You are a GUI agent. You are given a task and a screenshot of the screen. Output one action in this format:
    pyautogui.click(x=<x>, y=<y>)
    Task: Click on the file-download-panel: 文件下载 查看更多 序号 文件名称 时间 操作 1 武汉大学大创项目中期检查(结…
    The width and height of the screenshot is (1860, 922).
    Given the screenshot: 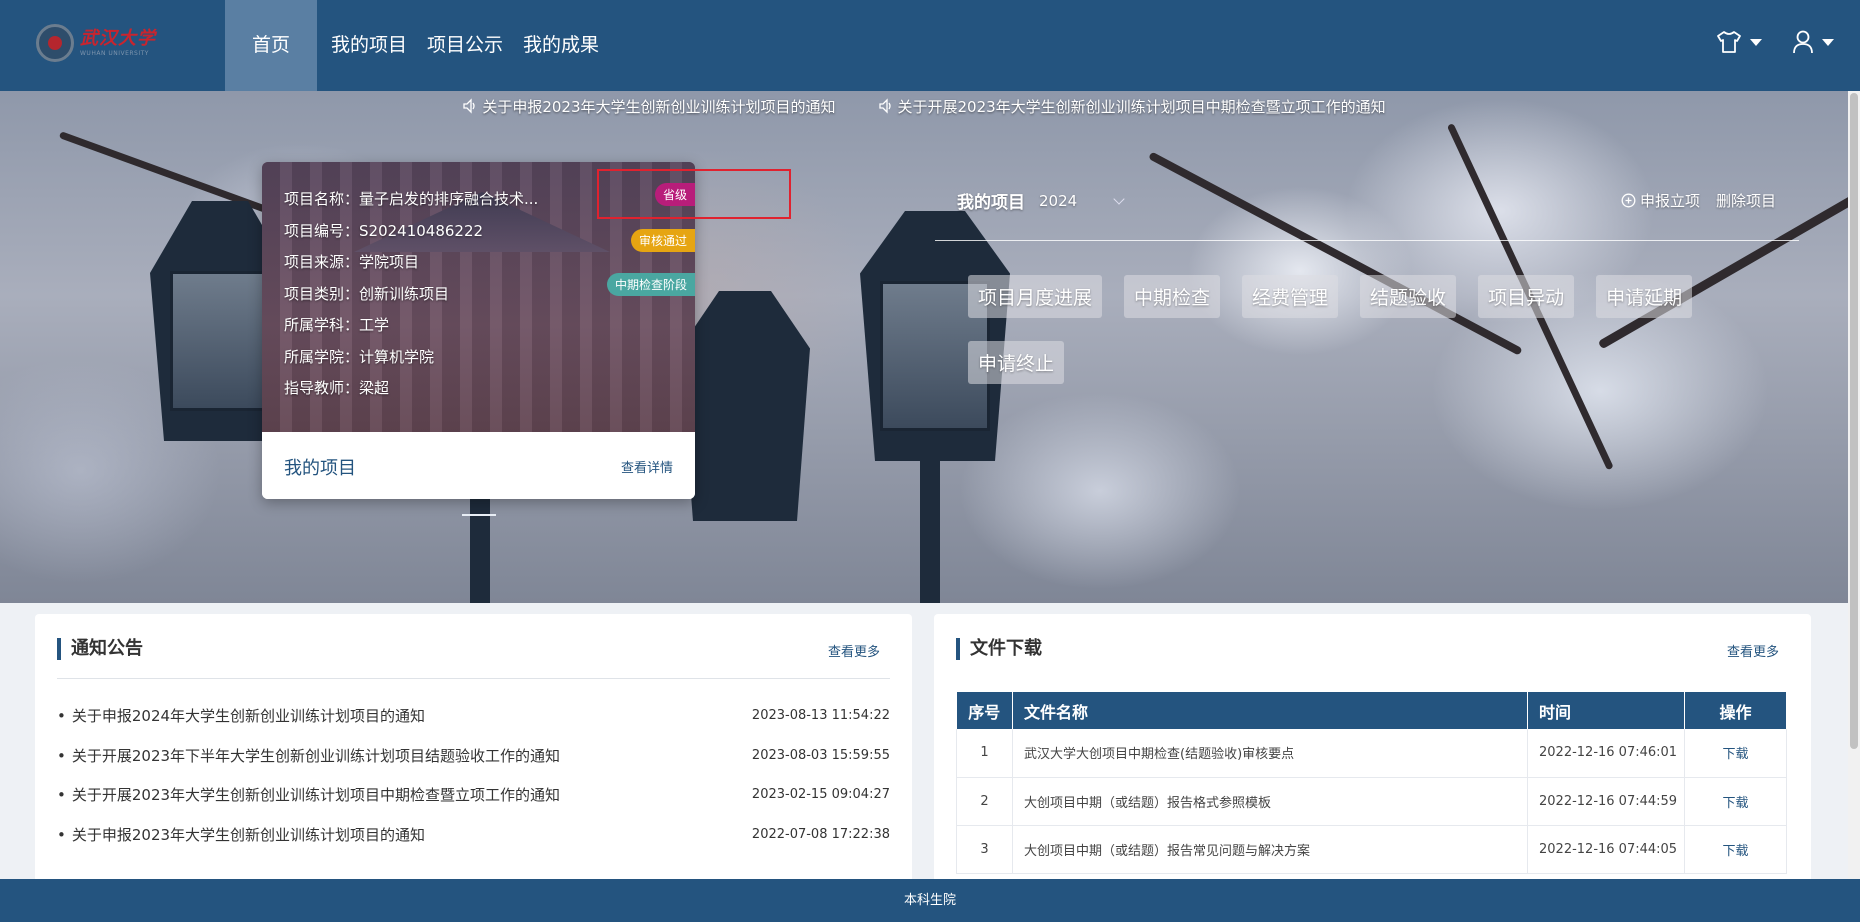 What is the action you would take?
    pyautogui.click(x=1372, y=748)
    